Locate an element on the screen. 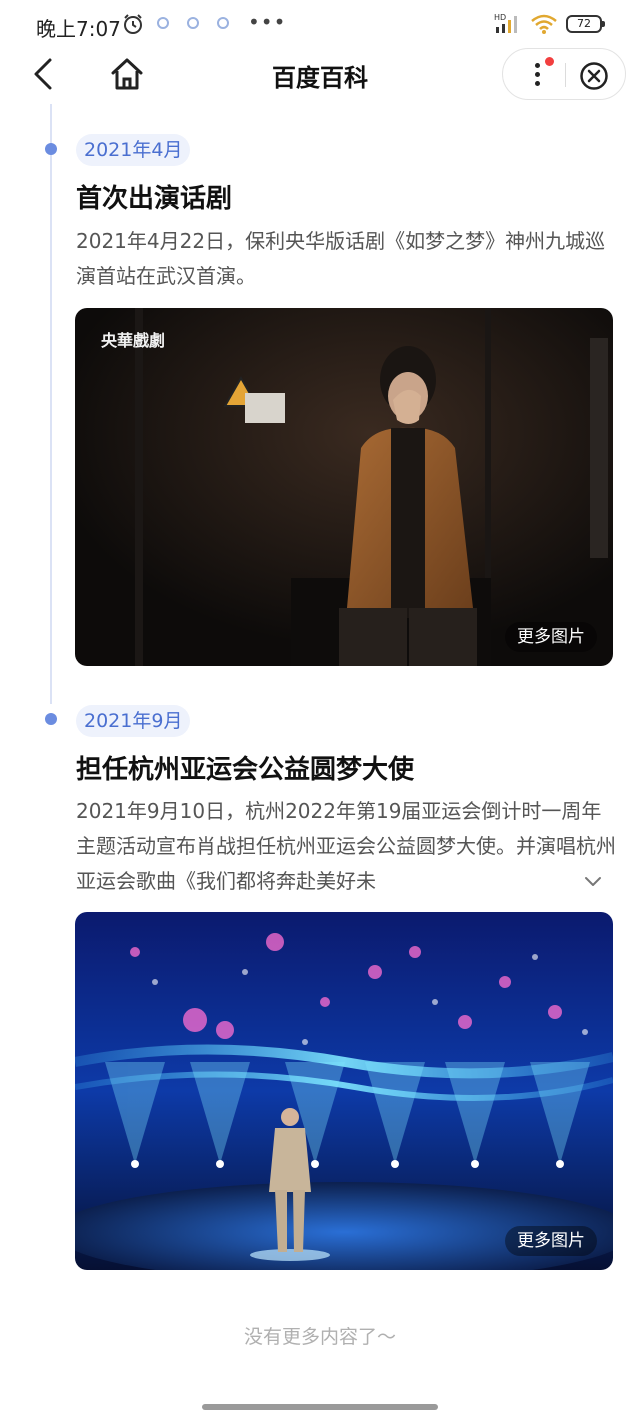 Image resolution: width=640 pixels, height=1422 pixels. entry-description: 2021年4月22日，保利央华版话剧《如梦之梦》神州九城巡演首站在武汉首演。 is located at coordinates (341, 258).